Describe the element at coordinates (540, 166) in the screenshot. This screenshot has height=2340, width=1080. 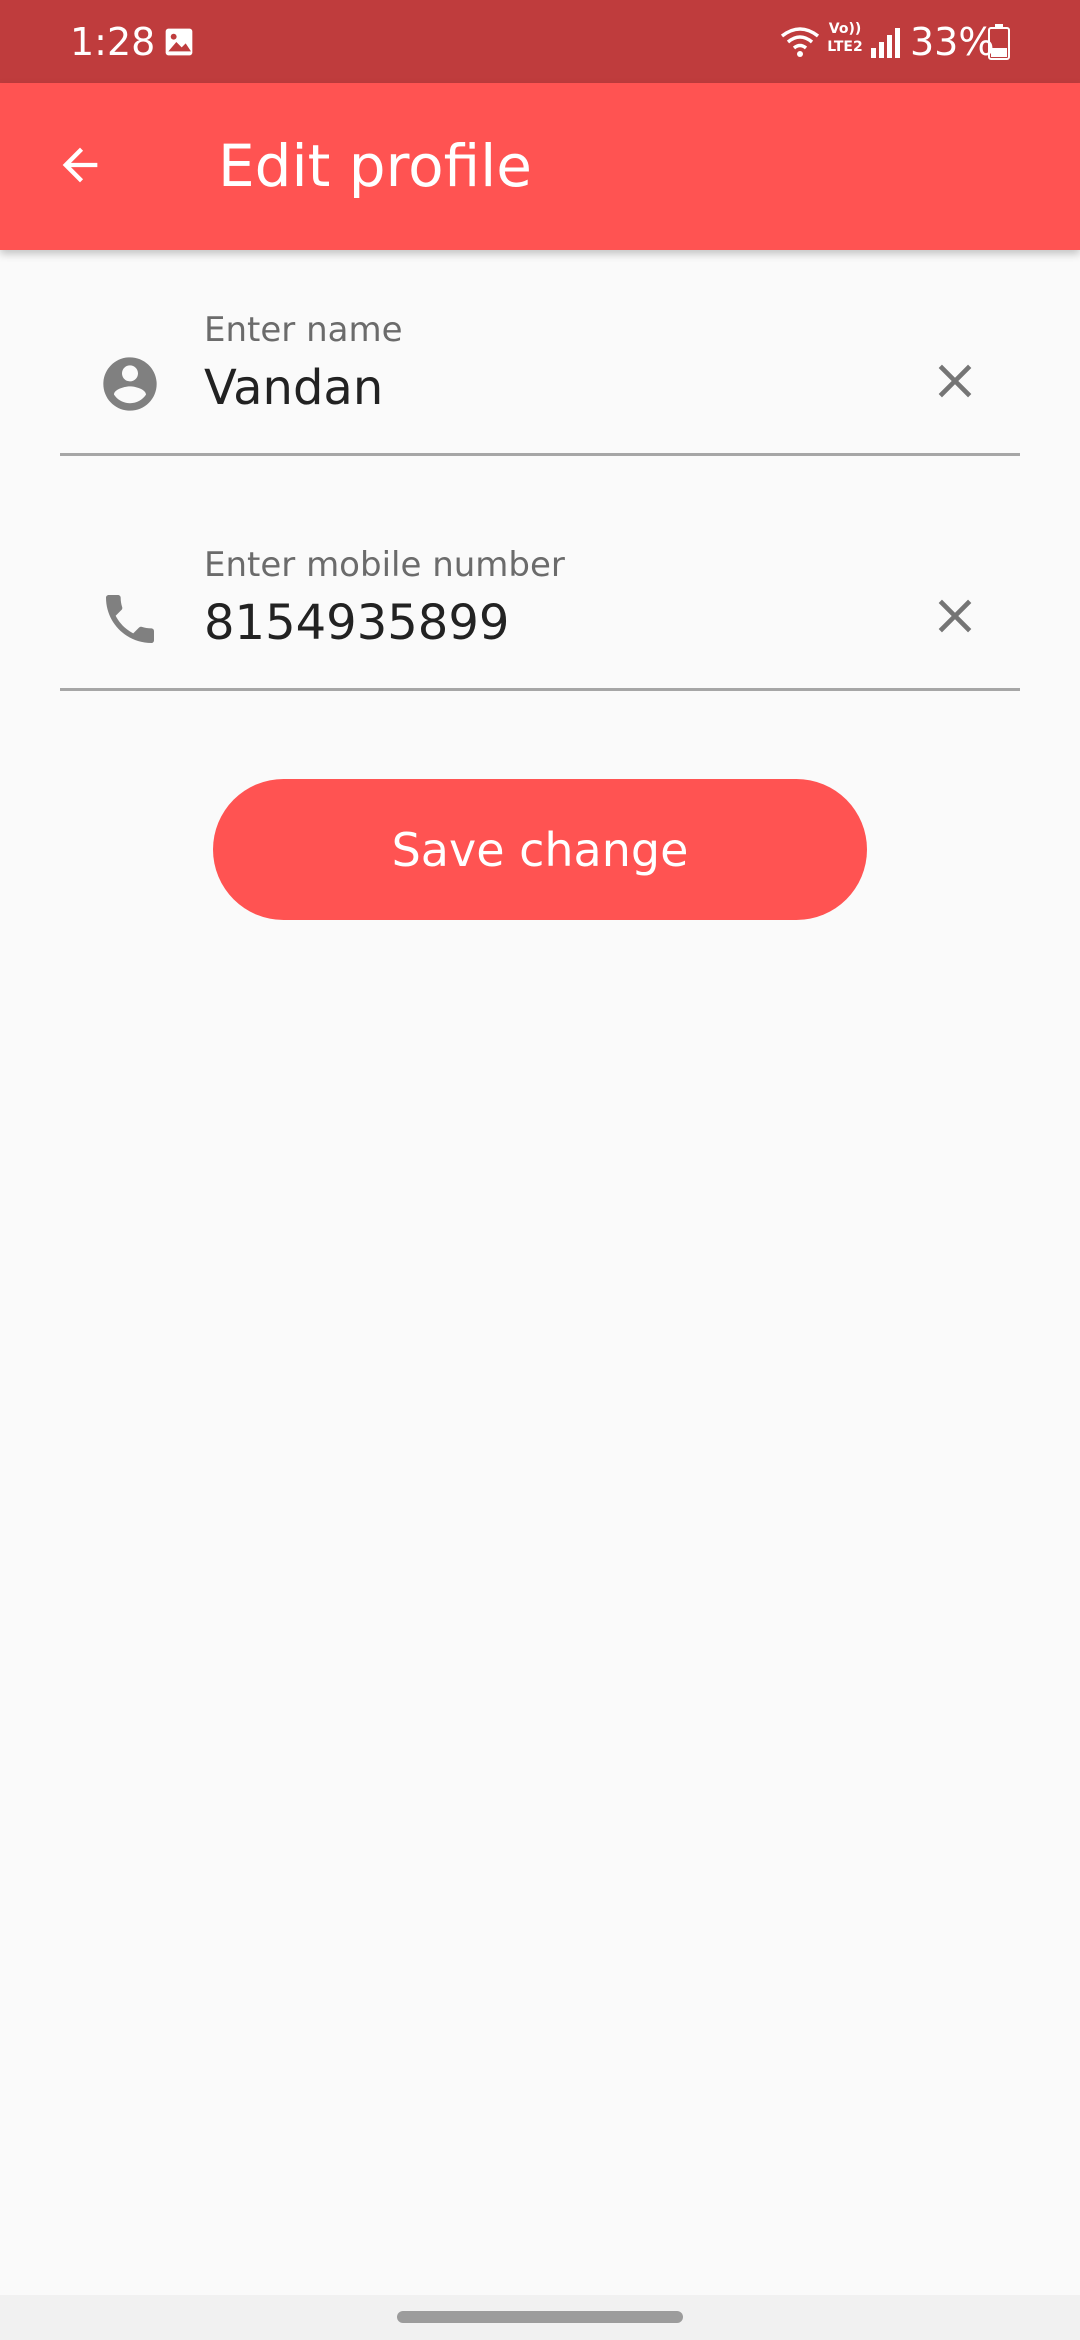
I see `app-bar: Edit profile` at that location.